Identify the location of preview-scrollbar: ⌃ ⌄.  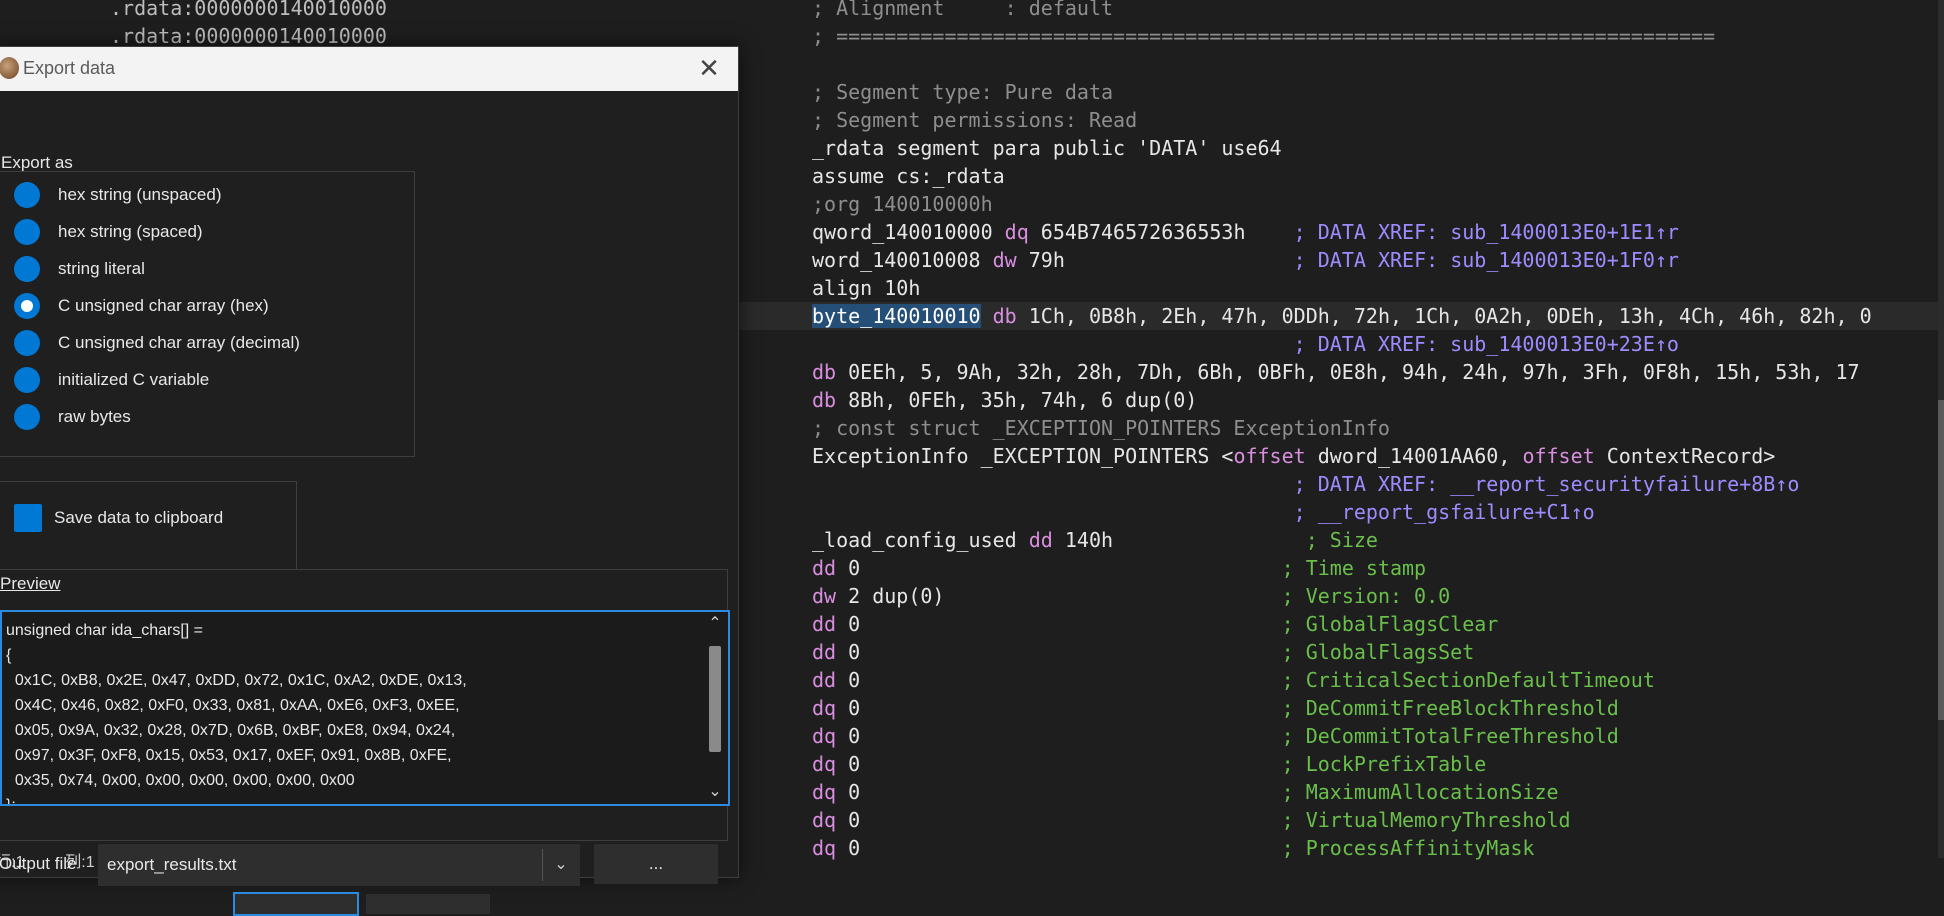
(715, 708).